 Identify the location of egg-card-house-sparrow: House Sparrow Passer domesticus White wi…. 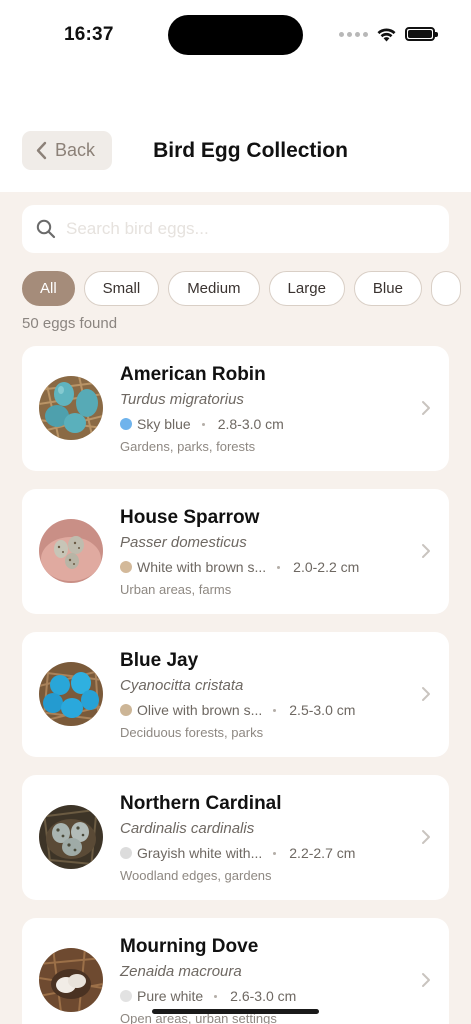
(235, 551).